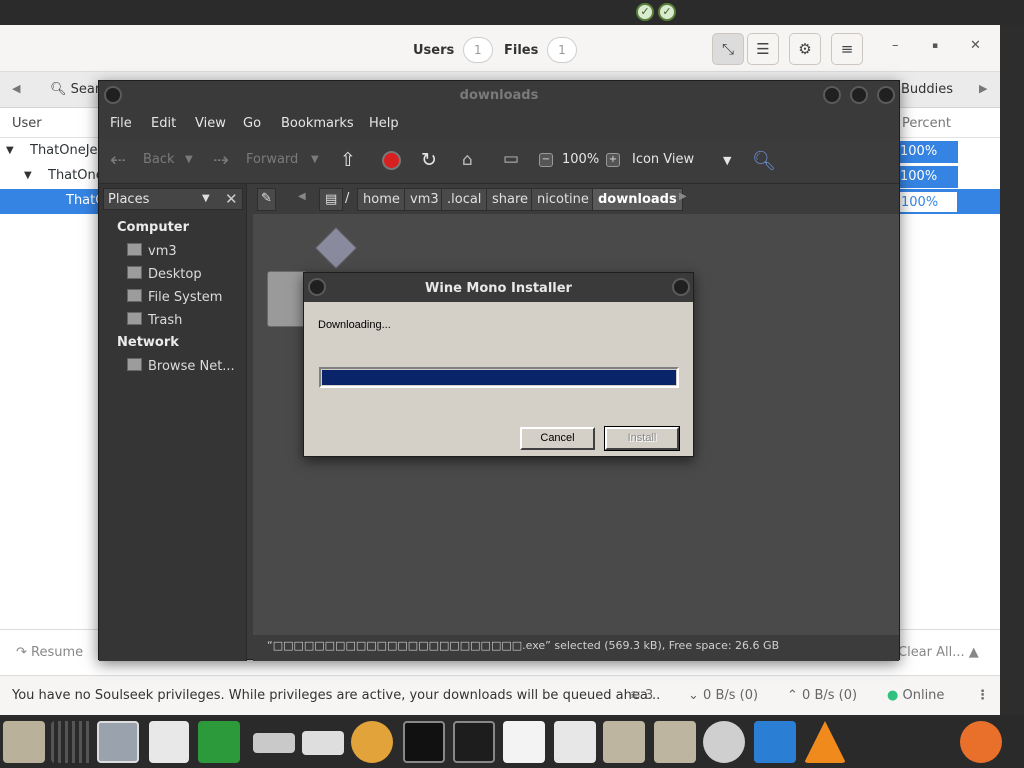 This screenshot has height=768, width=1024. What do you see at coordinates (524, 742) in the screenshot?
I see `text-editor-icon` at bounding box center [524, 742].